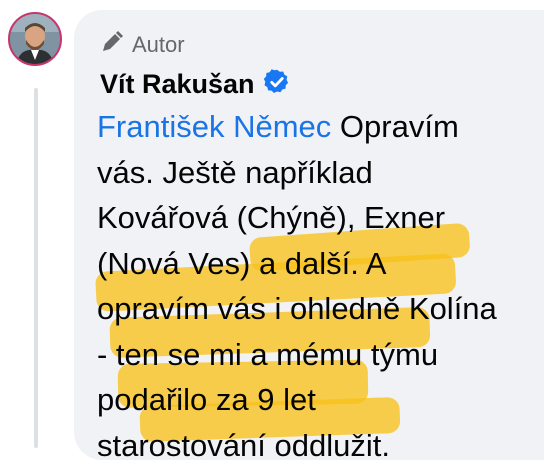 Image resolution: width=544 pixels, height=468 pixels. Describe the element at coordinates (242, 263) in the screenshot. I see `comment-line: (Nová Ves) a další. A` at that location.